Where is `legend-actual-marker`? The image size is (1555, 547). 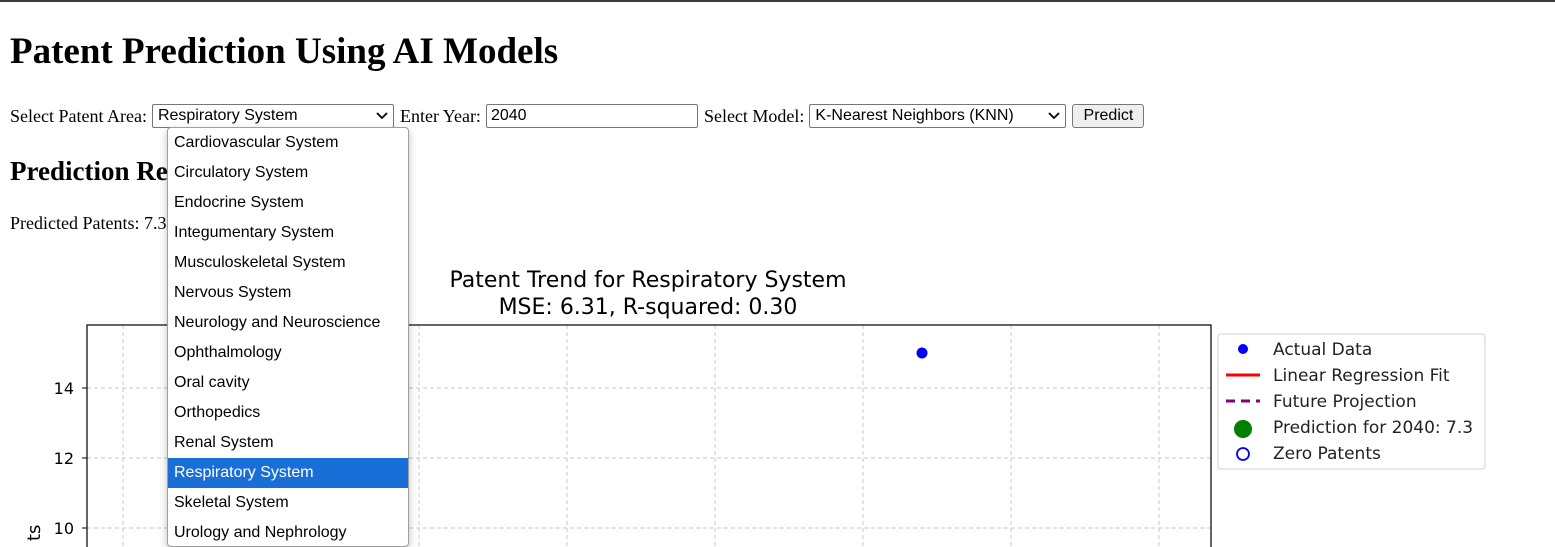 legend-actual-marker is located at coordinates (1243, 349).